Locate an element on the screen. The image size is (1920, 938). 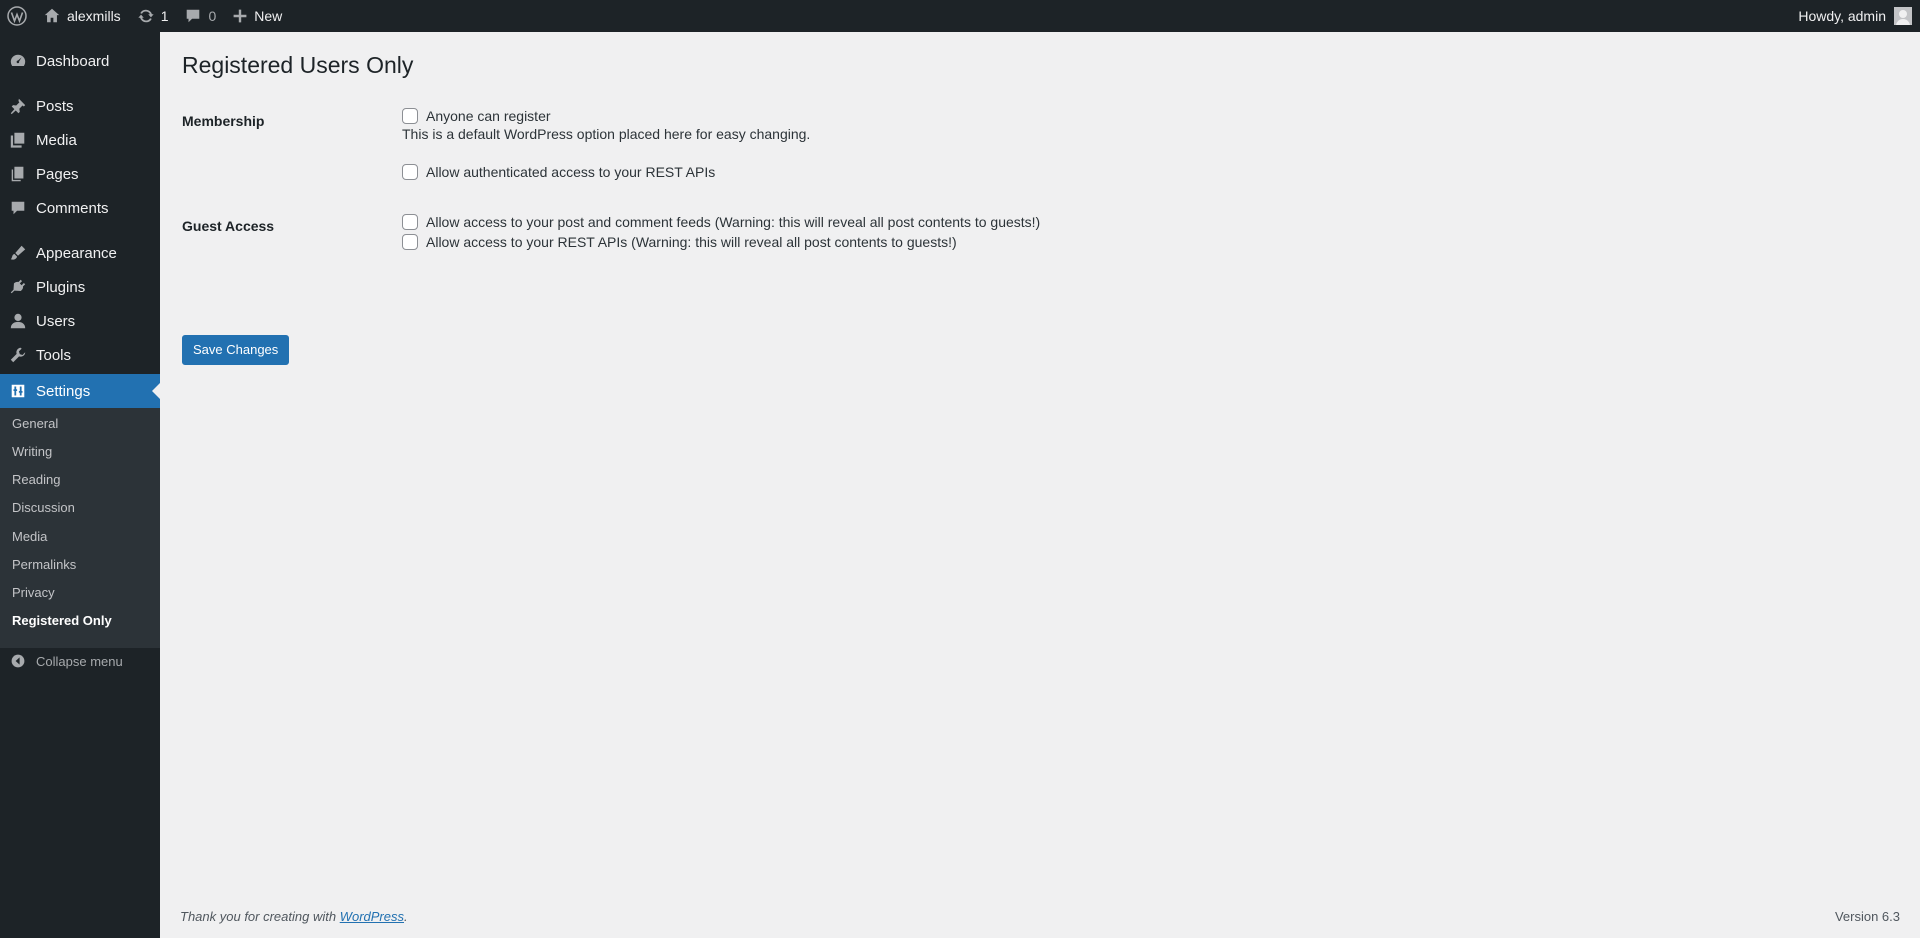
allow-authenticated-rest-checkbox is located at coordinates (410, 172).